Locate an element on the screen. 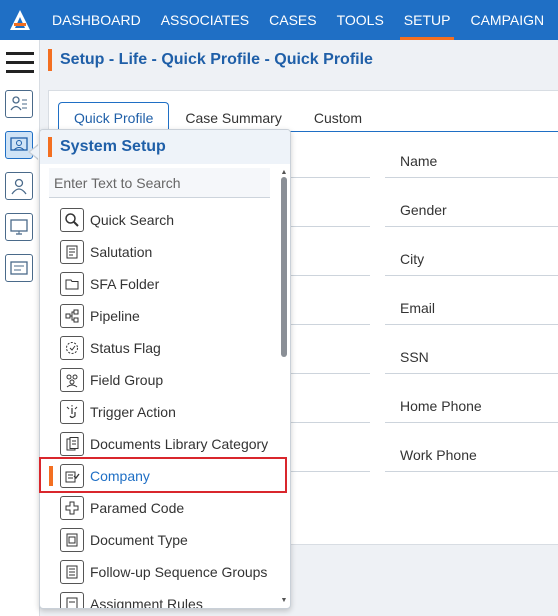 Image resolution: width=558 pixels, height=616 pixels. monitor-icon is located at coordinates (19, 227).